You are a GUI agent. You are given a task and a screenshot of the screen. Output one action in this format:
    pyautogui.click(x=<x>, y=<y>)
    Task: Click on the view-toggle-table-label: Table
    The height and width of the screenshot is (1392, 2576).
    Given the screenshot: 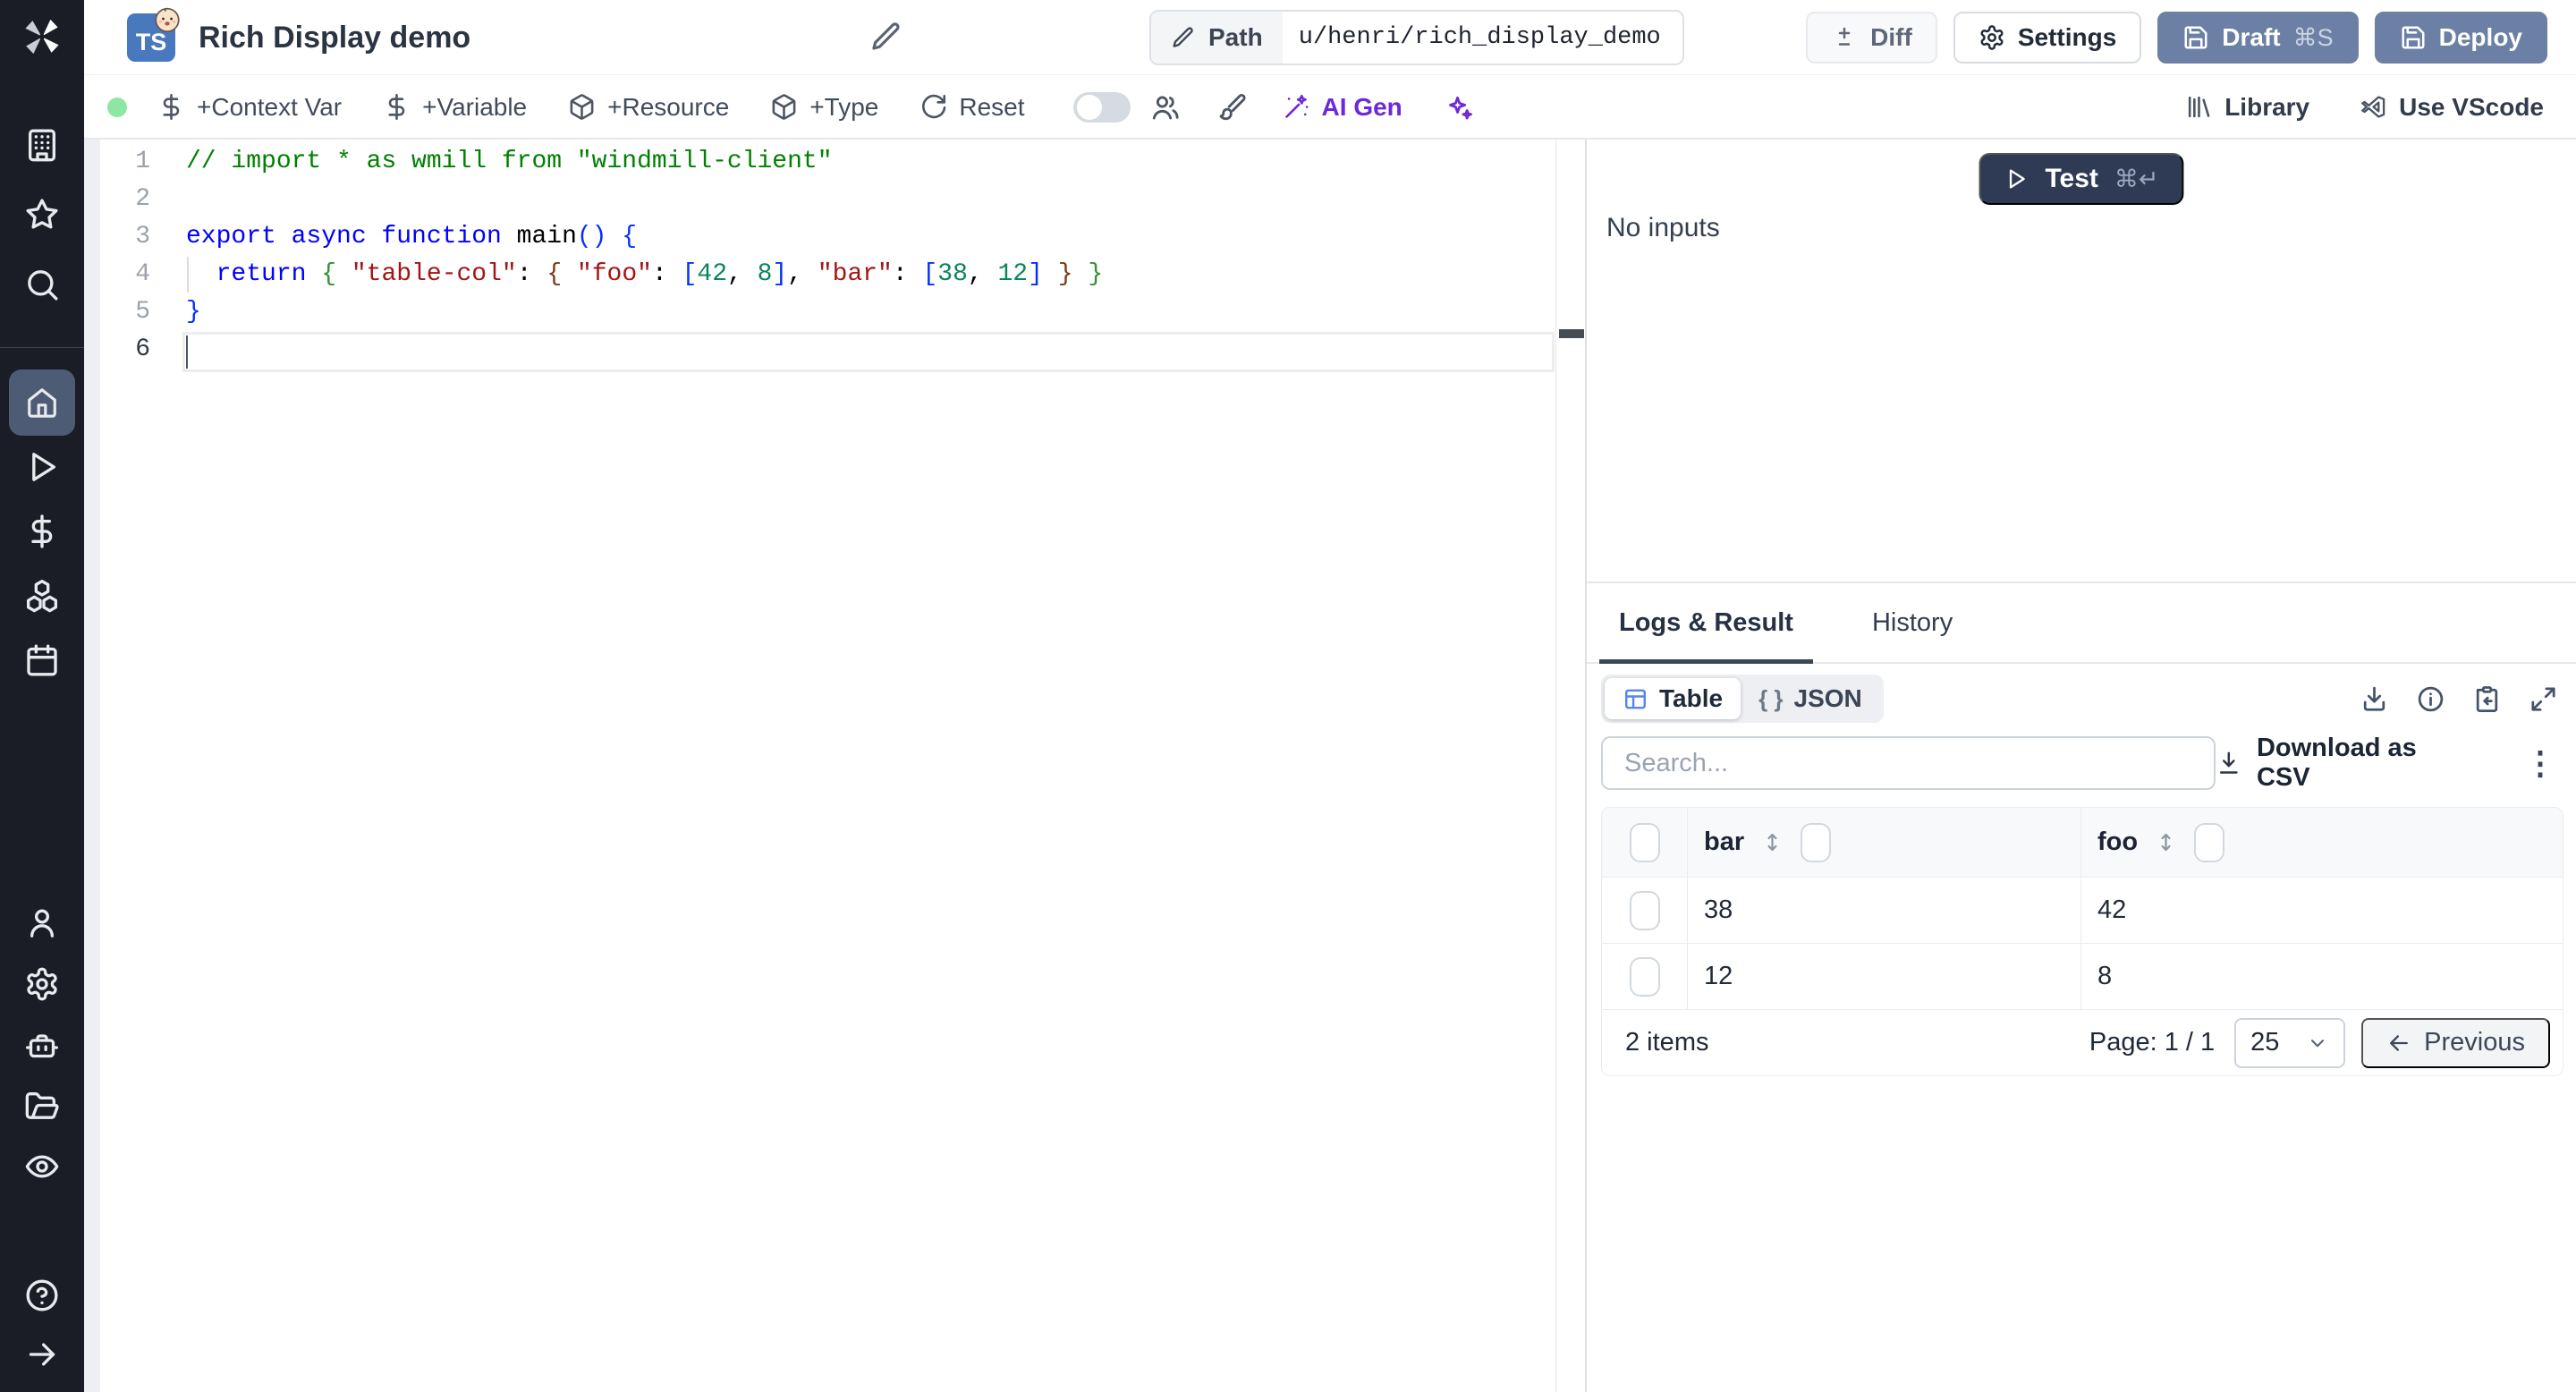 What is the action you would take?
    pyautogui.click(x=1691, y=698)
    